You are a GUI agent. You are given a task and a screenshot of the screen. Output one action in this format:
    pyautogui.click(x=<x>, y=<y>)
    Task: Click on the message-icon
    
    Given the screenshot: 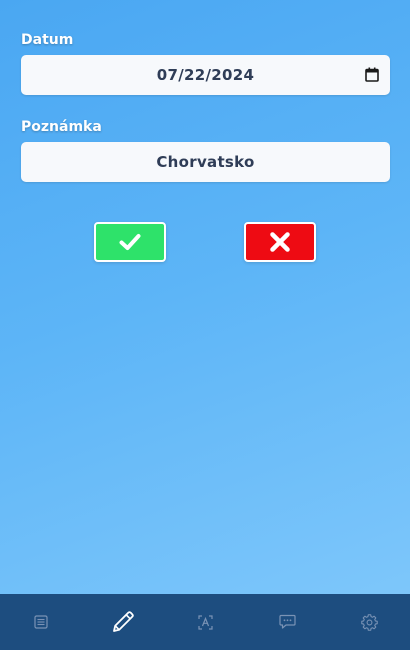 What is the action you would take?
    pyautogui.click(x=287, y=621)
    